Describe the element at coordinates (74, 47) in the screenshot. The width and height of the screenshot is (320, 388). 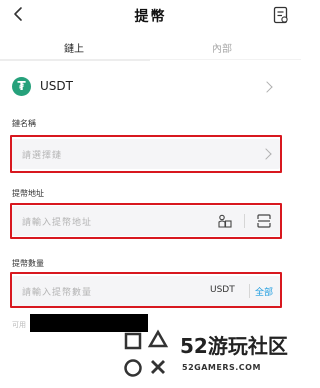
I see `tab-onchain: 鏈上` at that location.